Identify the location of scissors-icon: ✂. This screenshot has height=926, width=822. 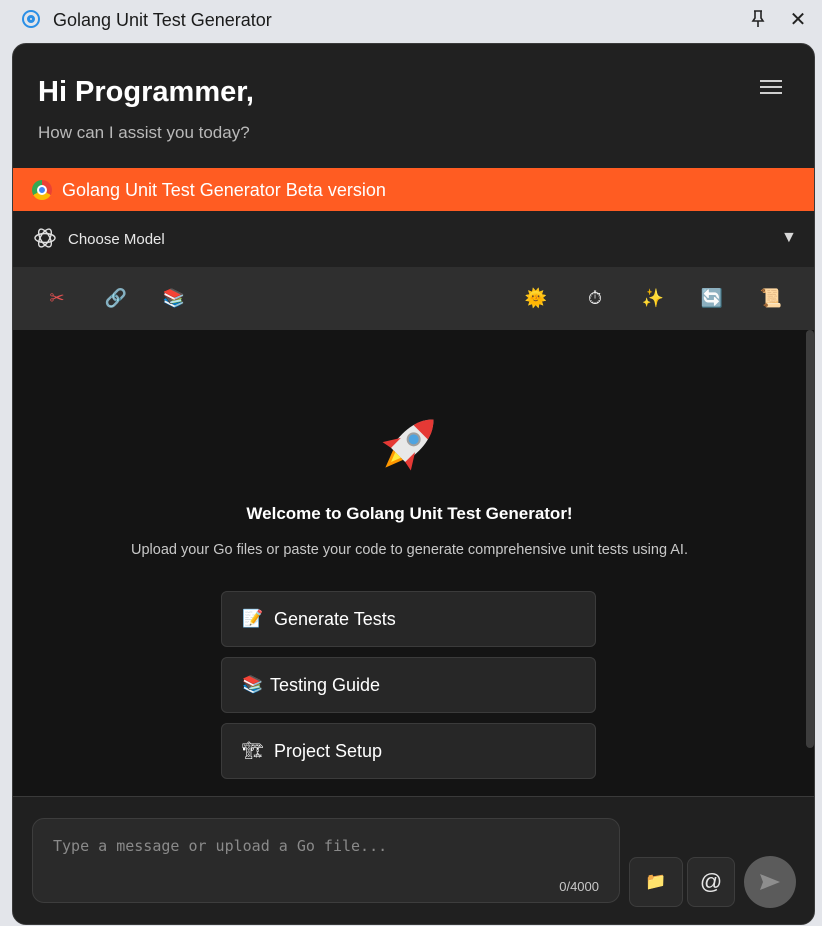
(57, 298).